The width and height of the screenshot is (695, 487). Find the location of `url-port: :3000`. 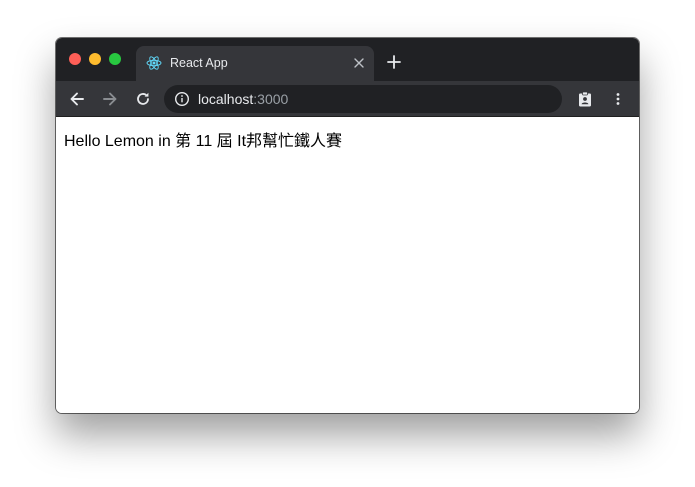

url-port: :3000 is located at coordinates (271, 99).